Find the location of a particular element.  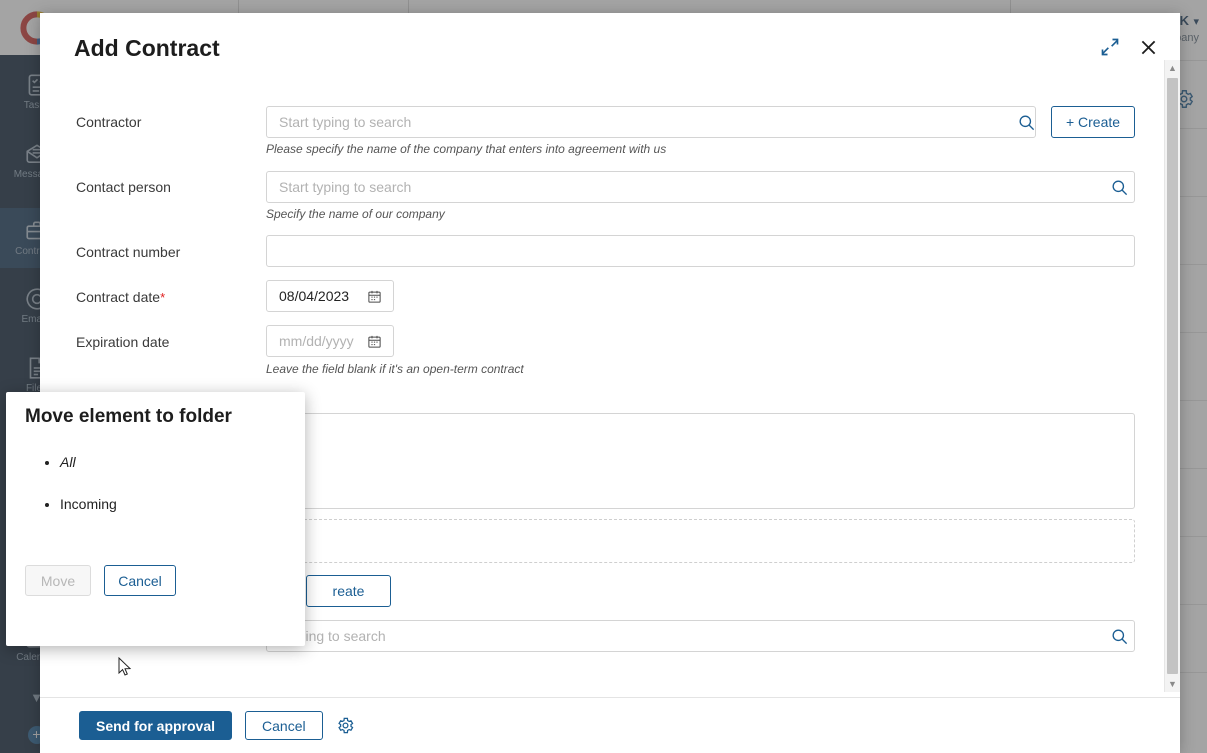

field-label: Expiration date is located at coordinates (123, 342).